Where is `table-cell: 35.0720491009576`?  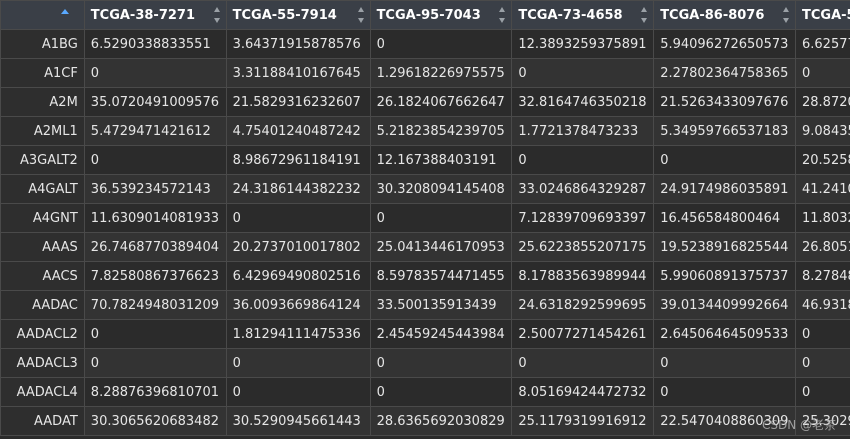
table-cell: 35.0720491009576 is located at coordinates (155, 102).